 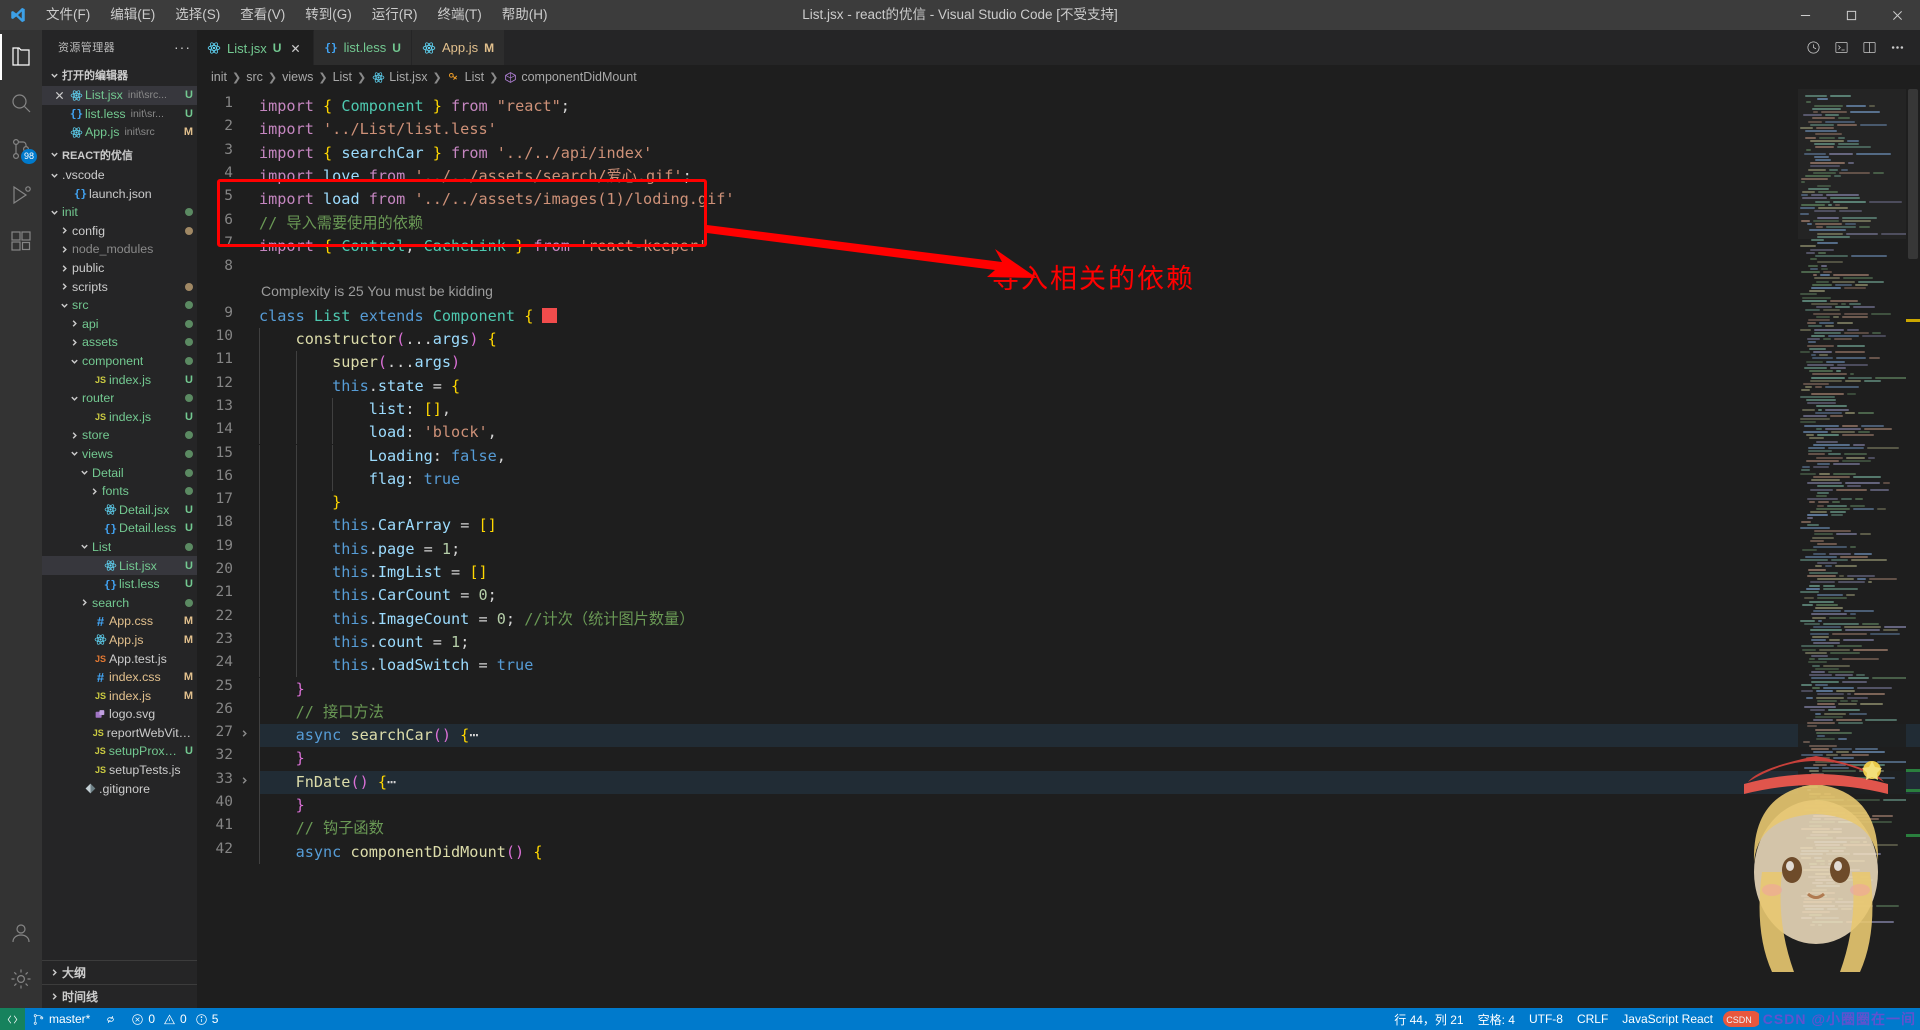 I want to click on code-line: super(...args), so click(x=359, y=362).